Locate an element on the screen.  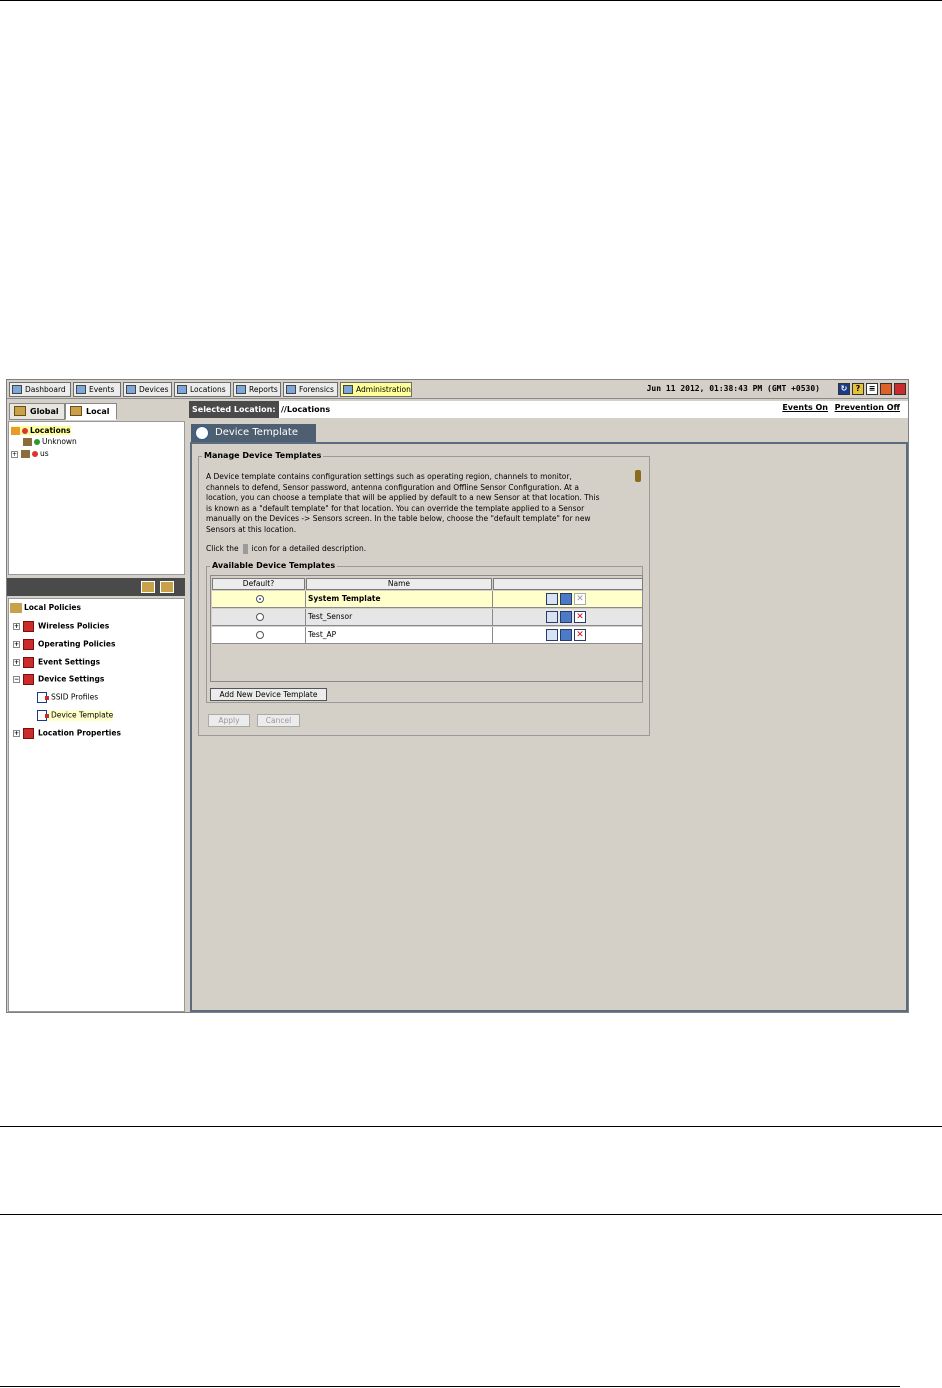
page-top-rule is located at coordinates (471, 0).